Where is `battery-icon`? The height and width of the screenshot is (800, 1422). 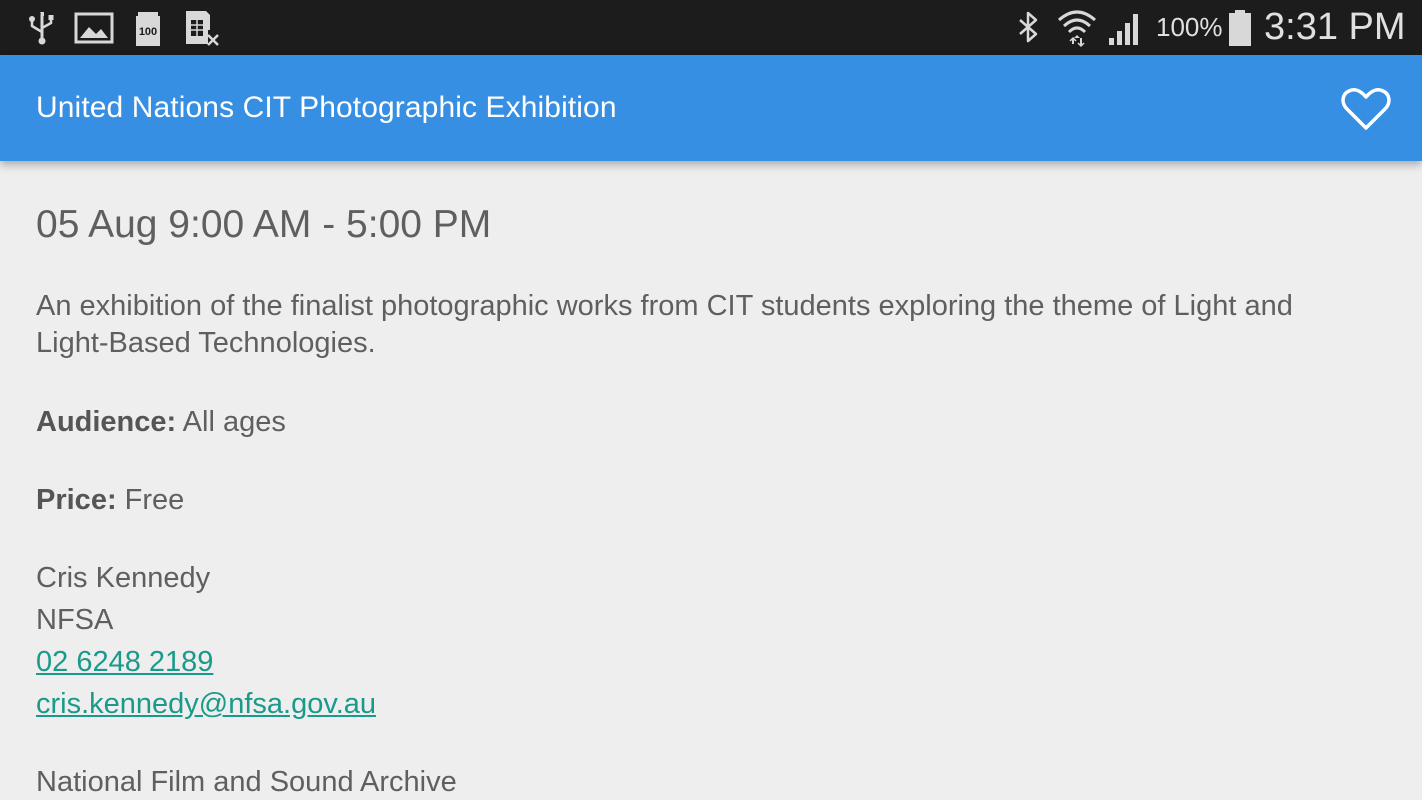 battery-icon is located at coordinates (1240, 28).